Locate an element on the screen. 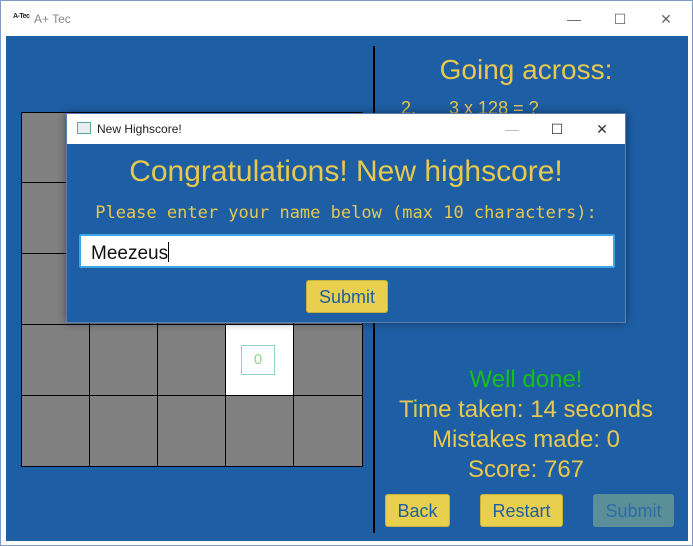  close-button: ✕ is located at coordinates (666, 19).